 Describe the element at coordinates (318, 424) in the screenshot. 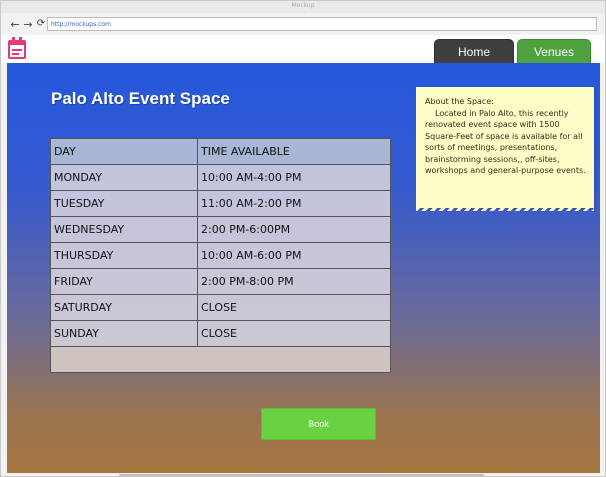

I see `book-button: Book` at that location.